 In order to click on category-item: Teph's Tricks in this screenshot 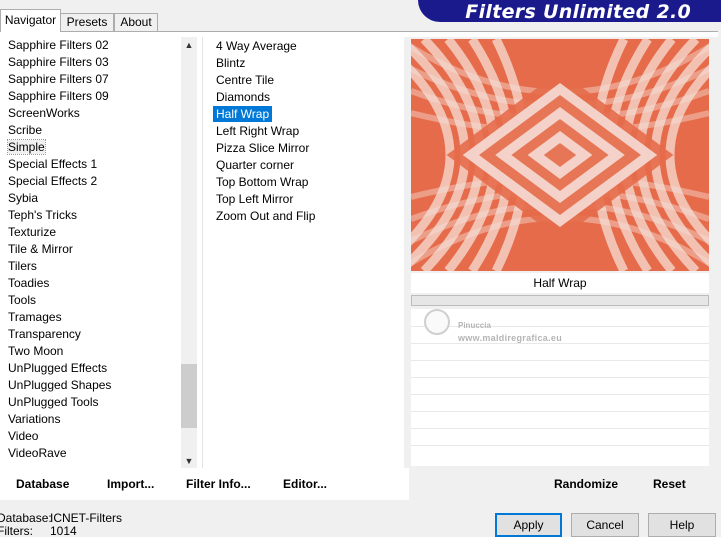, I will do `click(91, 215)`.